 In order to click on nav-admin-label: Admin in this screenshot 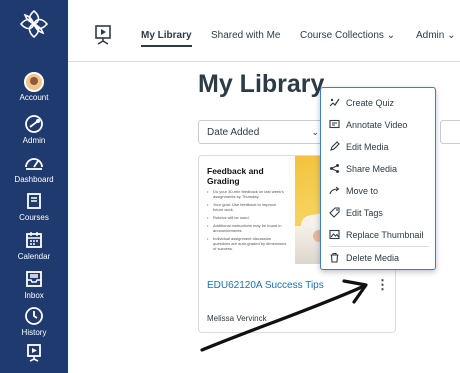, I will do `click(34, 140)`.